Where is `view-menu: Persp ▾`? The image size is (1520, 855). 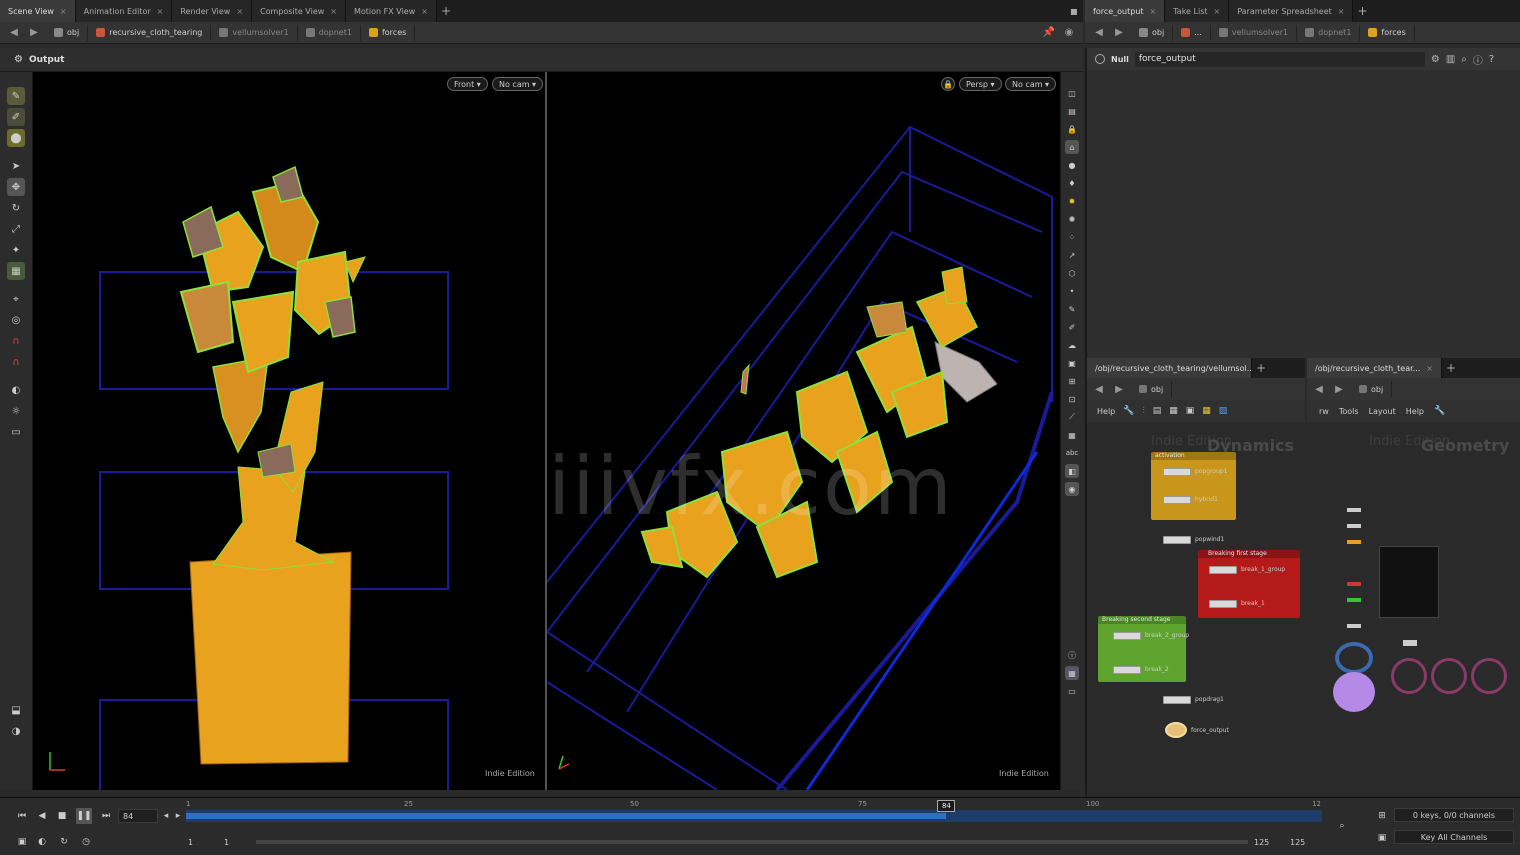 view-menu: Persp ▾ is located at coordinates (980, 84).